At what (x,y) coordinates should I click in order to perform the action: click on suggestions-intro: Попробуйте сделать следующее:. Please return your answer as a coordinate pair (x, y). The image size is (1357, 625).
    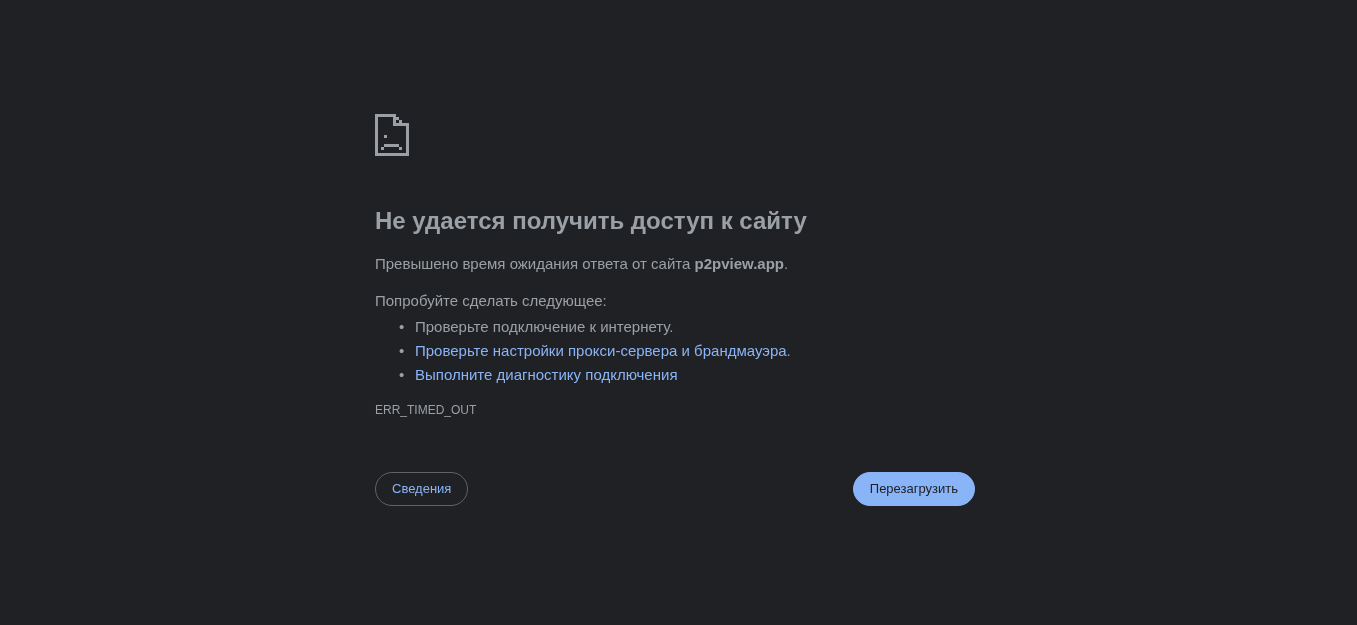
    Looking at the image, I should click on (491, 301).